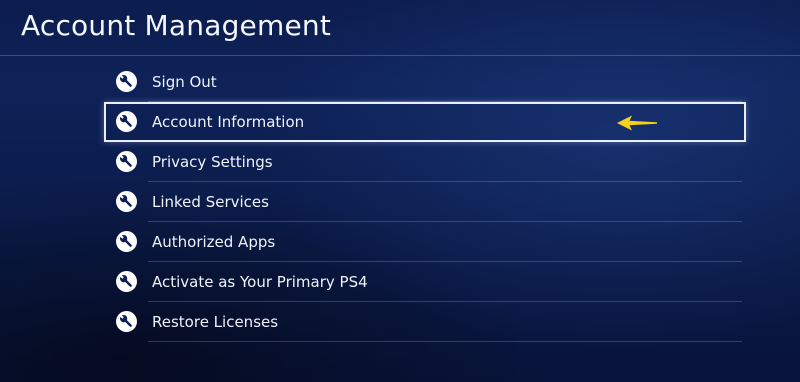 The image size is (800, 382). Describe the element at coordinates (210, 202) in the screenshot. I see `menu-item-label: Linked Services` at that location.